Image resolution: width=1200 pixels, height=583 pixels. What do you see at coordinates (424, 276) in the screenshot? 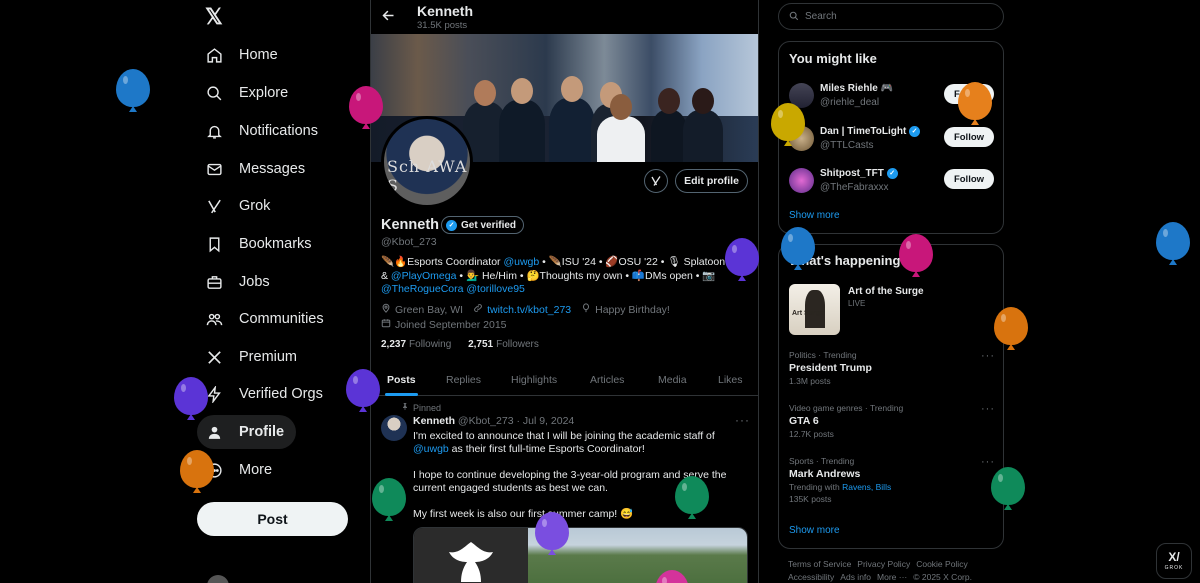
I see `bio-mention: @PlayOmega` at bounding box center [424, 276].